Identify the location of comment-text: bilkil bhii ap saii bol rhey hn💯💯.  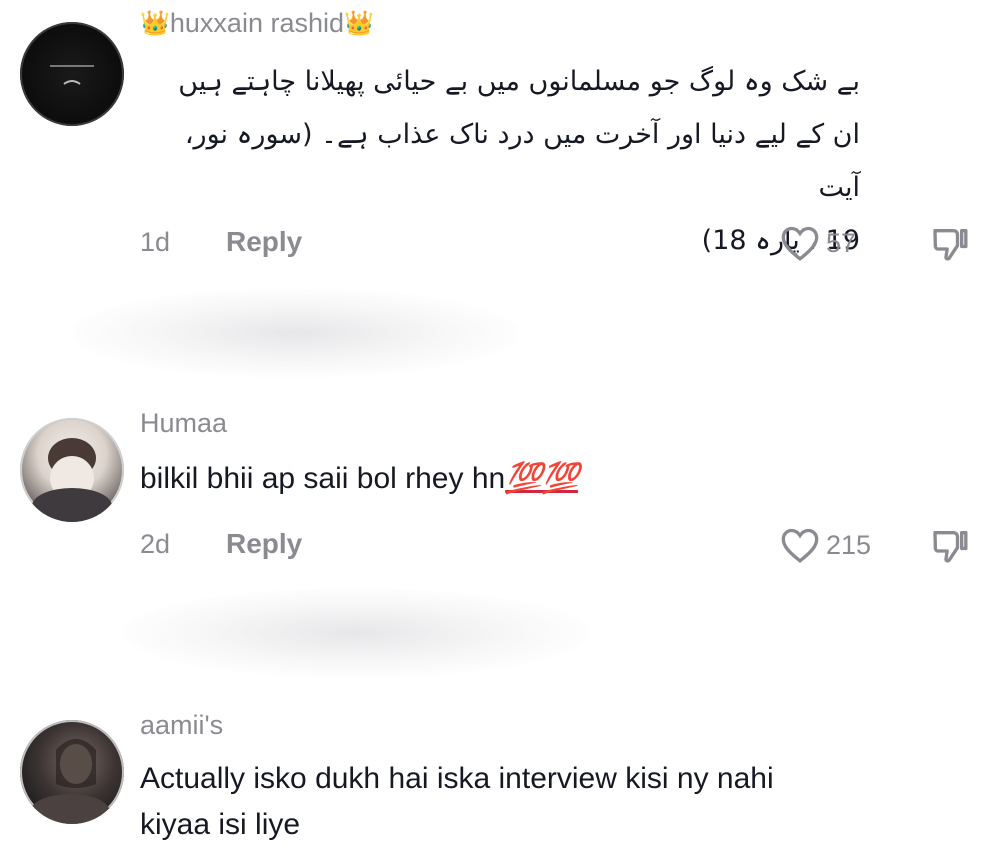
(359, 479).